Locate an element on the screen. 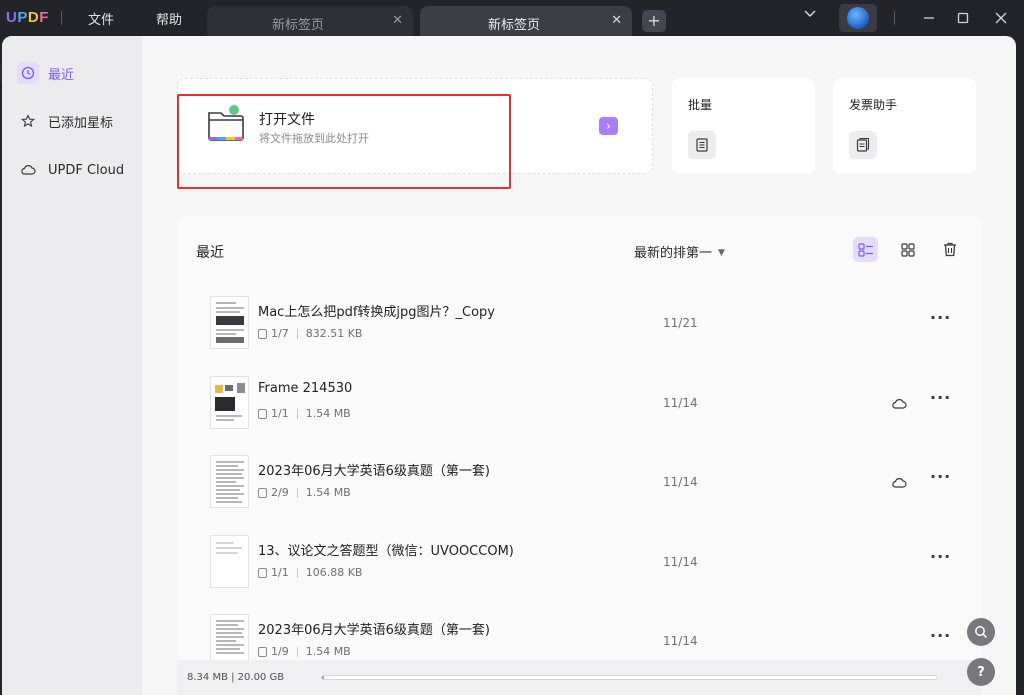 The image size is (1024, 695). sidebar-item-starred: 已添加星标 is located at coordinates (65, 121).